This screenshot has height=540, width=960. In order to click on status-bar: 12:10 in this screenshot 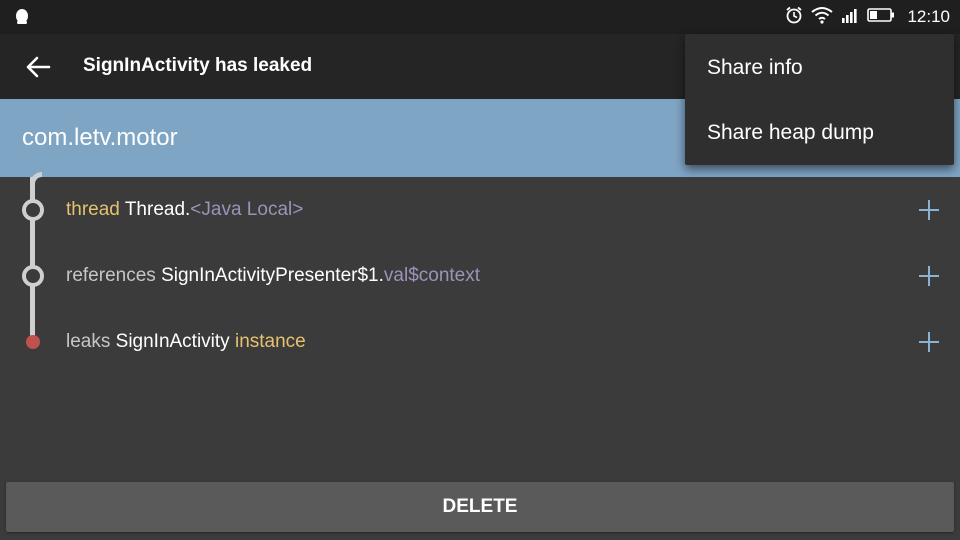, I will do `click(480, 17)`.